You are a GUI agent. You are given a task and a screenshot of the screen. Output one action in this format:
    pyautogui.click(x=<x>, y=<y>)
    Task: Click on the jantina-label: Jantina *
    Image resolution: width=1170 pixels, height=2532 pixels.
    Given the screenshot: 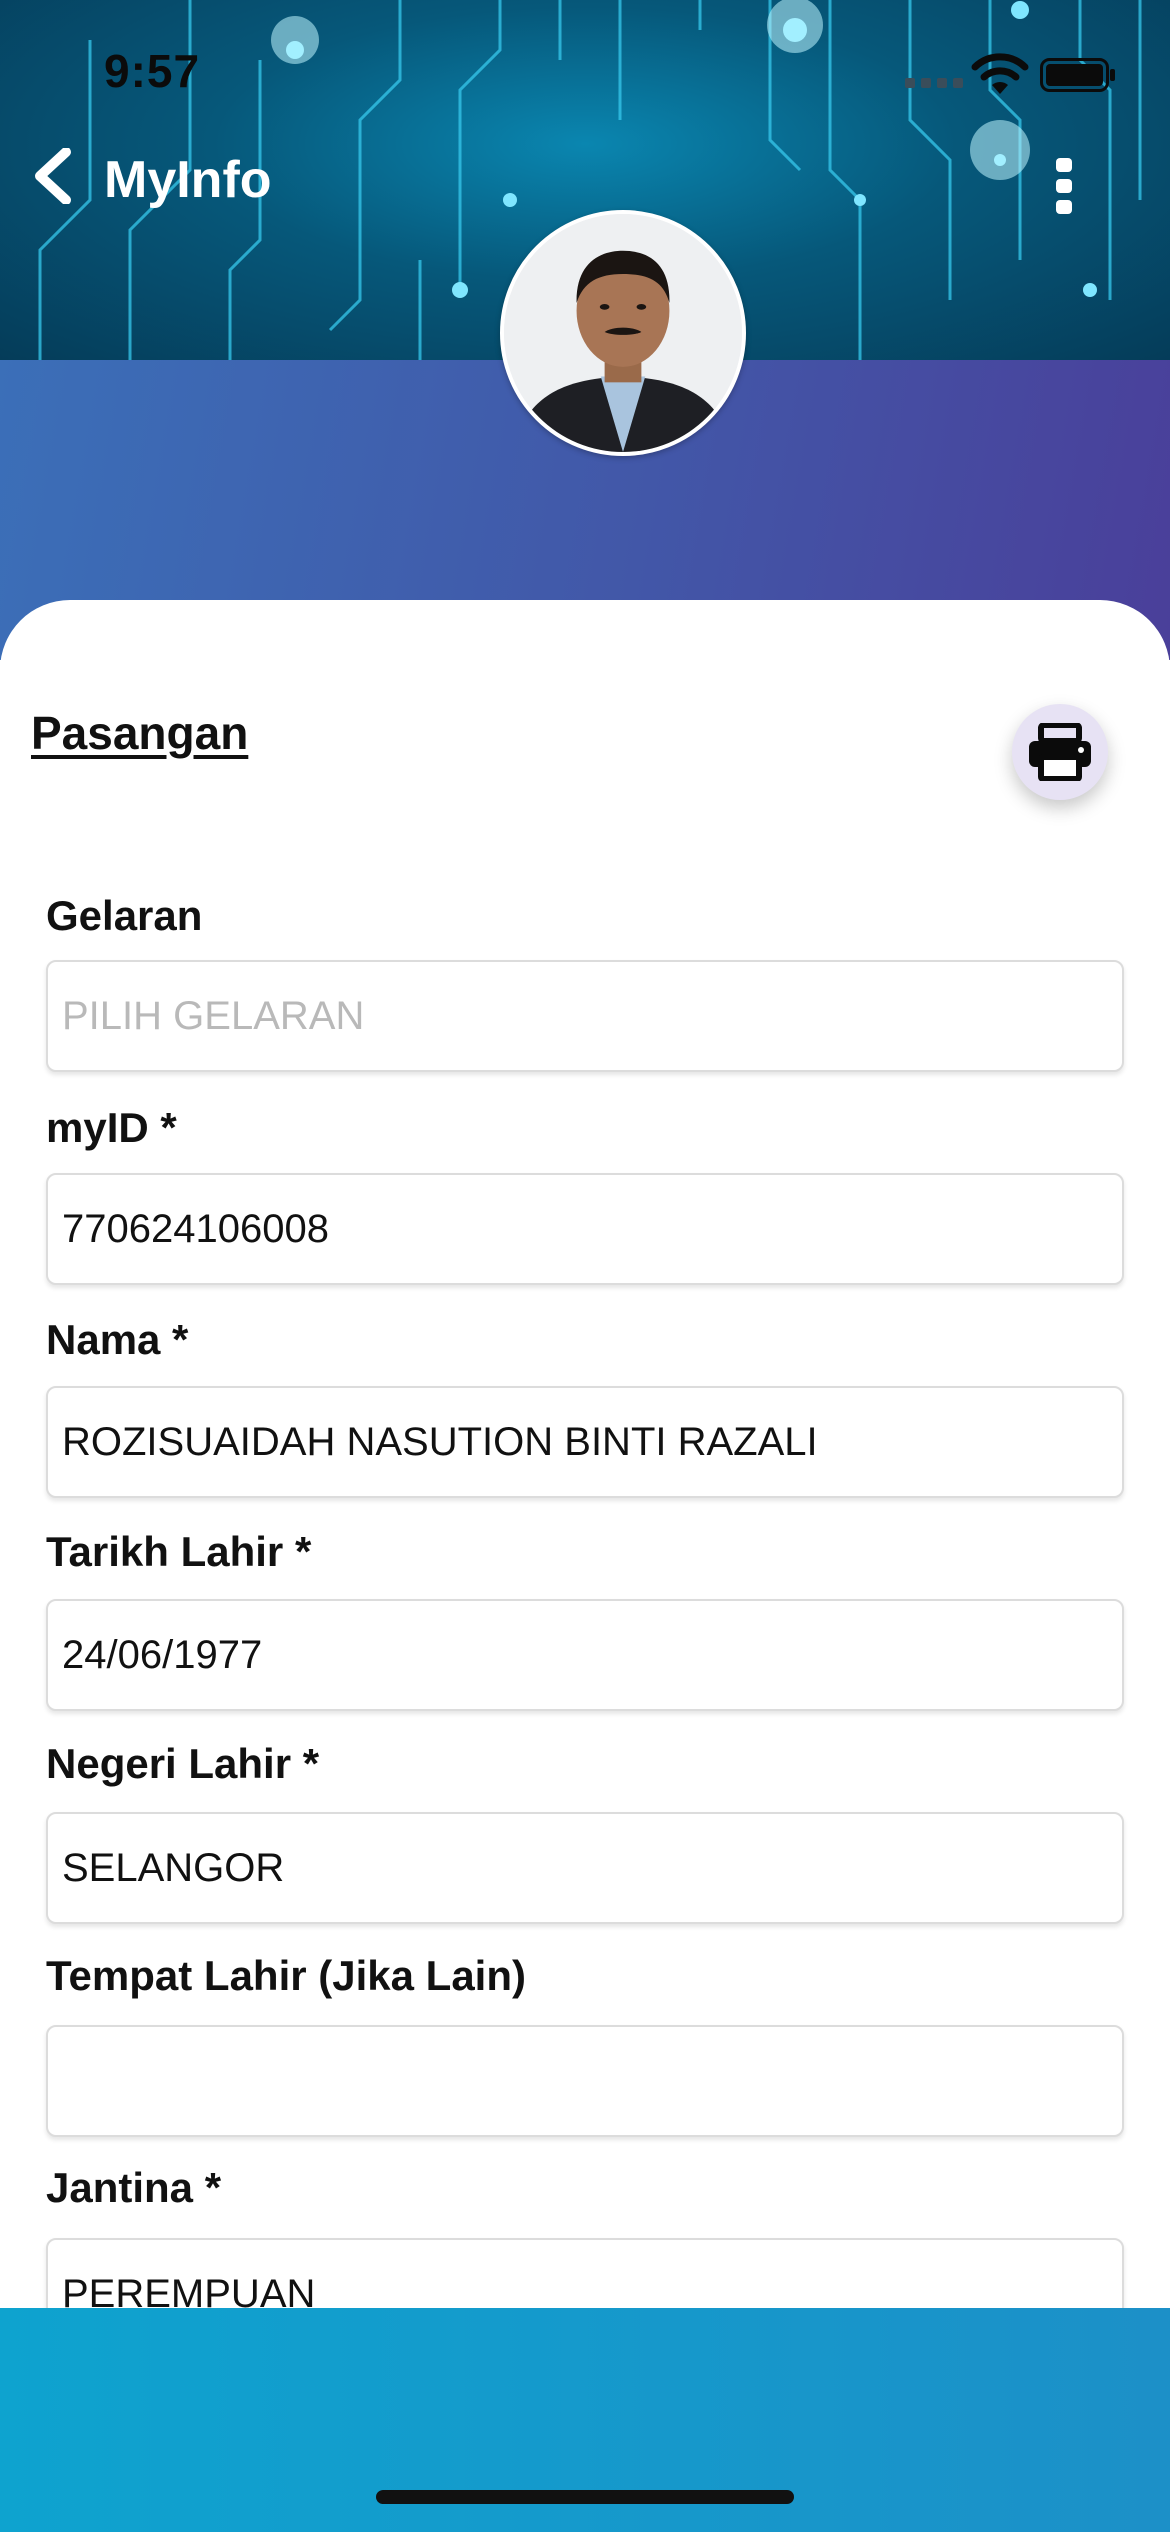 What is the action you would take?
    pyautogui.click(x=134, y=2187)
    